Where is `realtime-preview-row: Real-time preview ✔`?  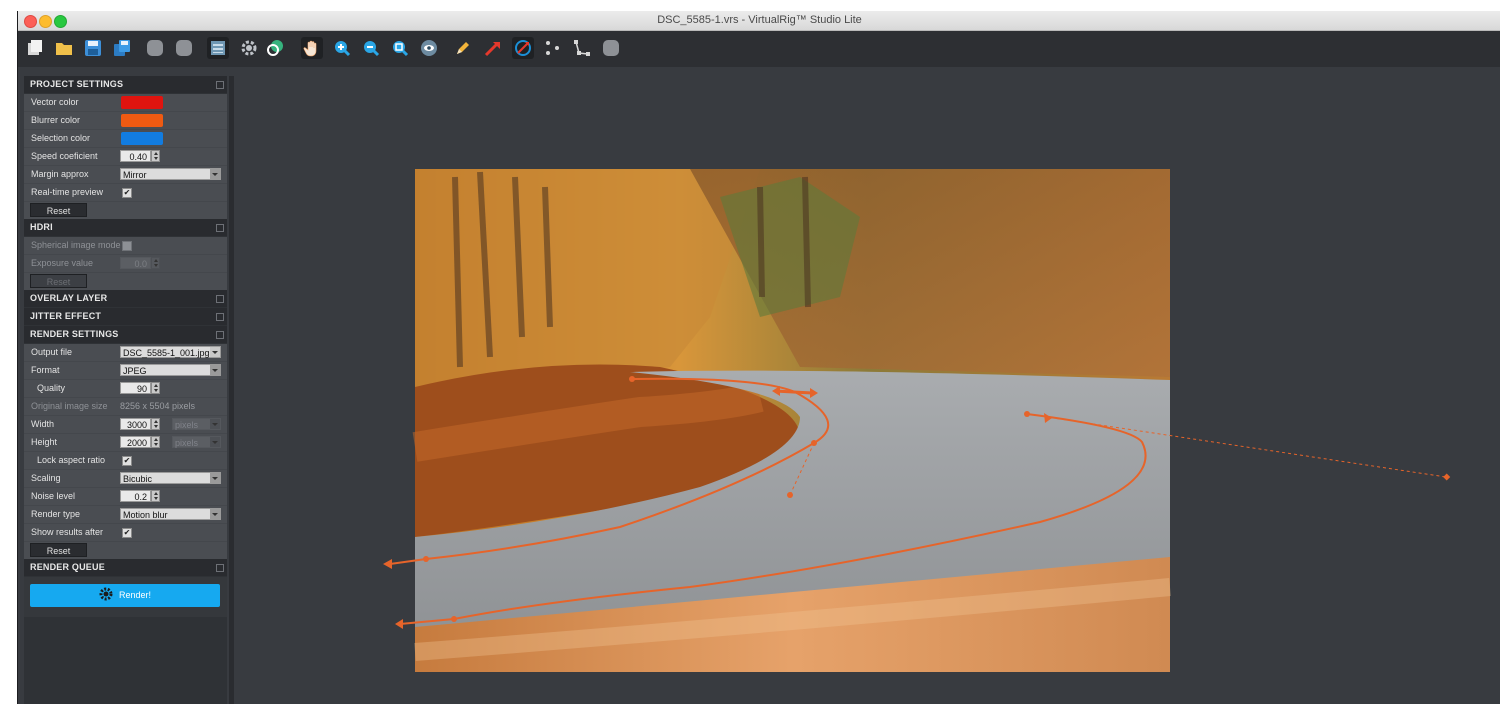
realtime-preview-row: Real-time preview ✔ is located at coordinates (125, 193).